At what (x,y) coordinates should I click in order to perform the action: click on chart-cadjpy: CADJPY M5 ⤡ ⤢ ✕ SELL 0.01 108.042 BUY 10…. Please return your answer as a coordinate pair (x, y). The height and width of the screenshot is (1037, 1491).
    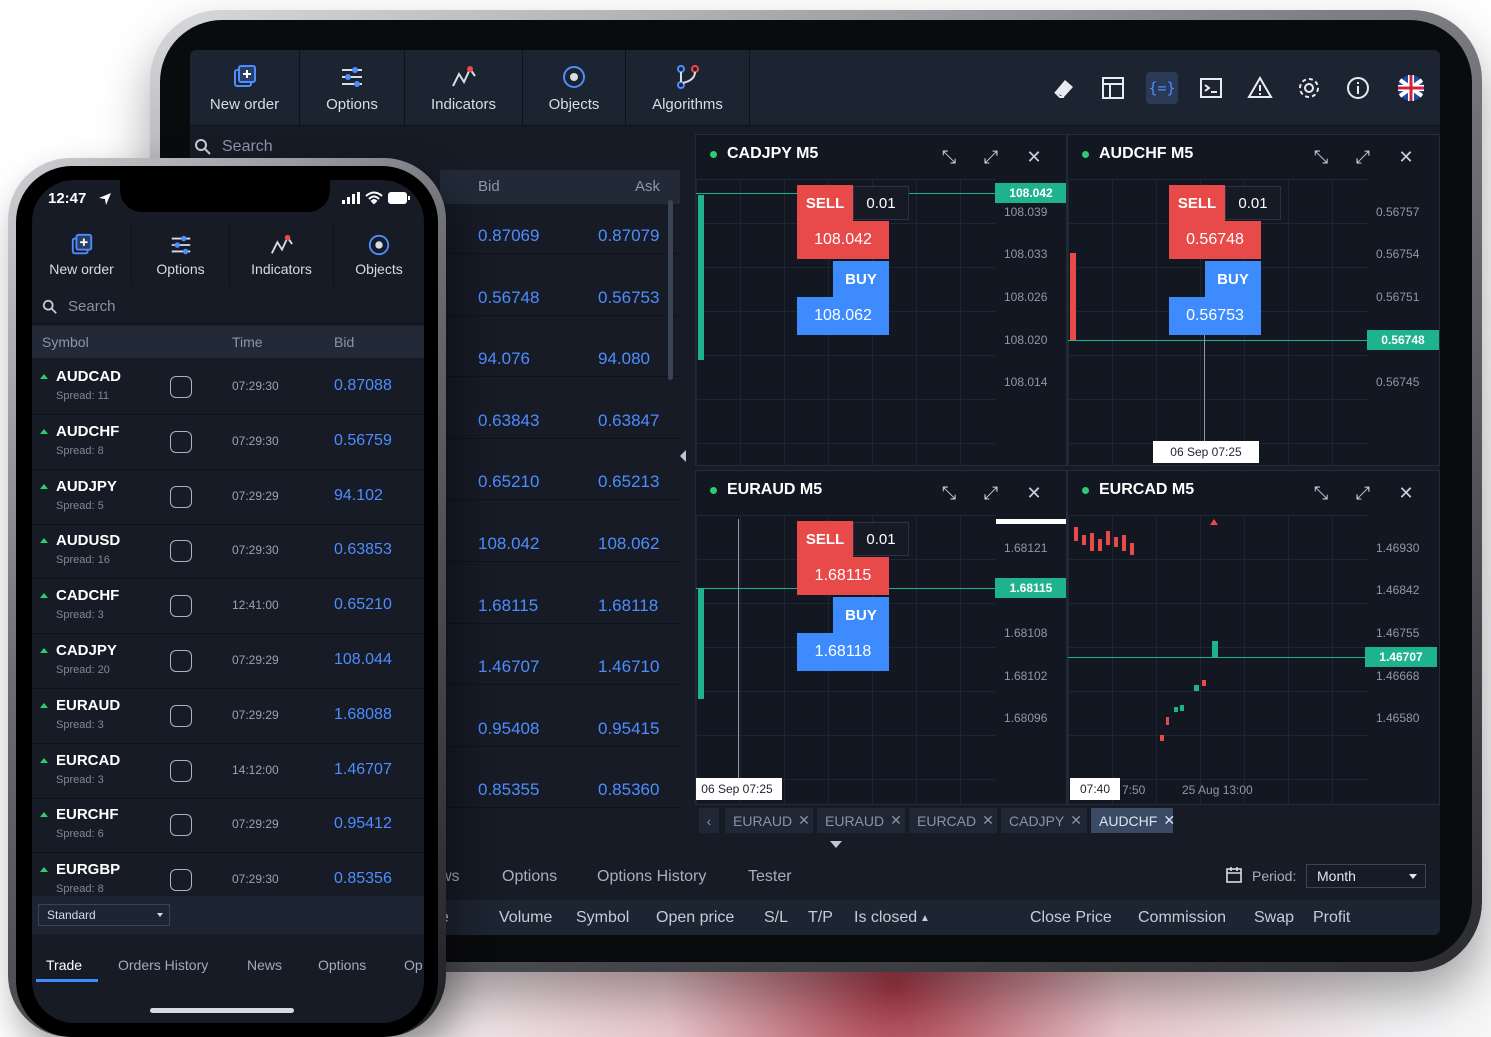
    Looking at the image, I should click on (881, 300).